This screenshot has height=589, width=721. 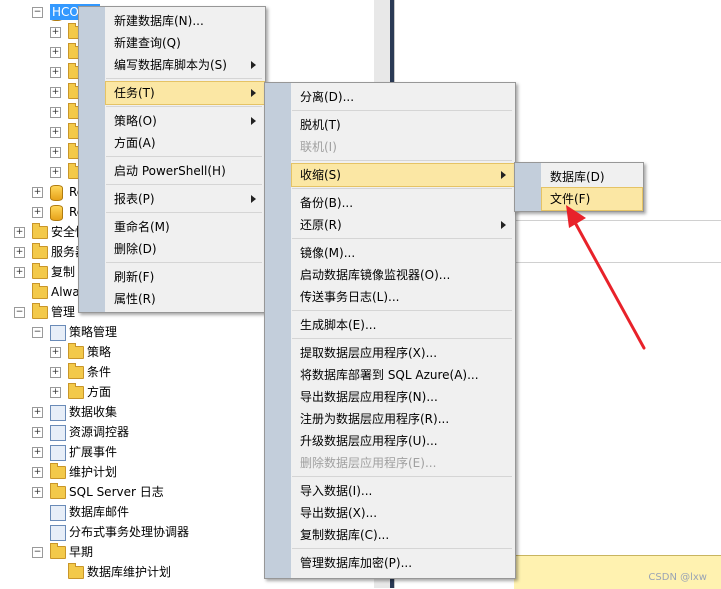 What do you see at coordinates (608, 282) in the screenshot?
I see `arrow-shaft` at bounding box center [608, 282].